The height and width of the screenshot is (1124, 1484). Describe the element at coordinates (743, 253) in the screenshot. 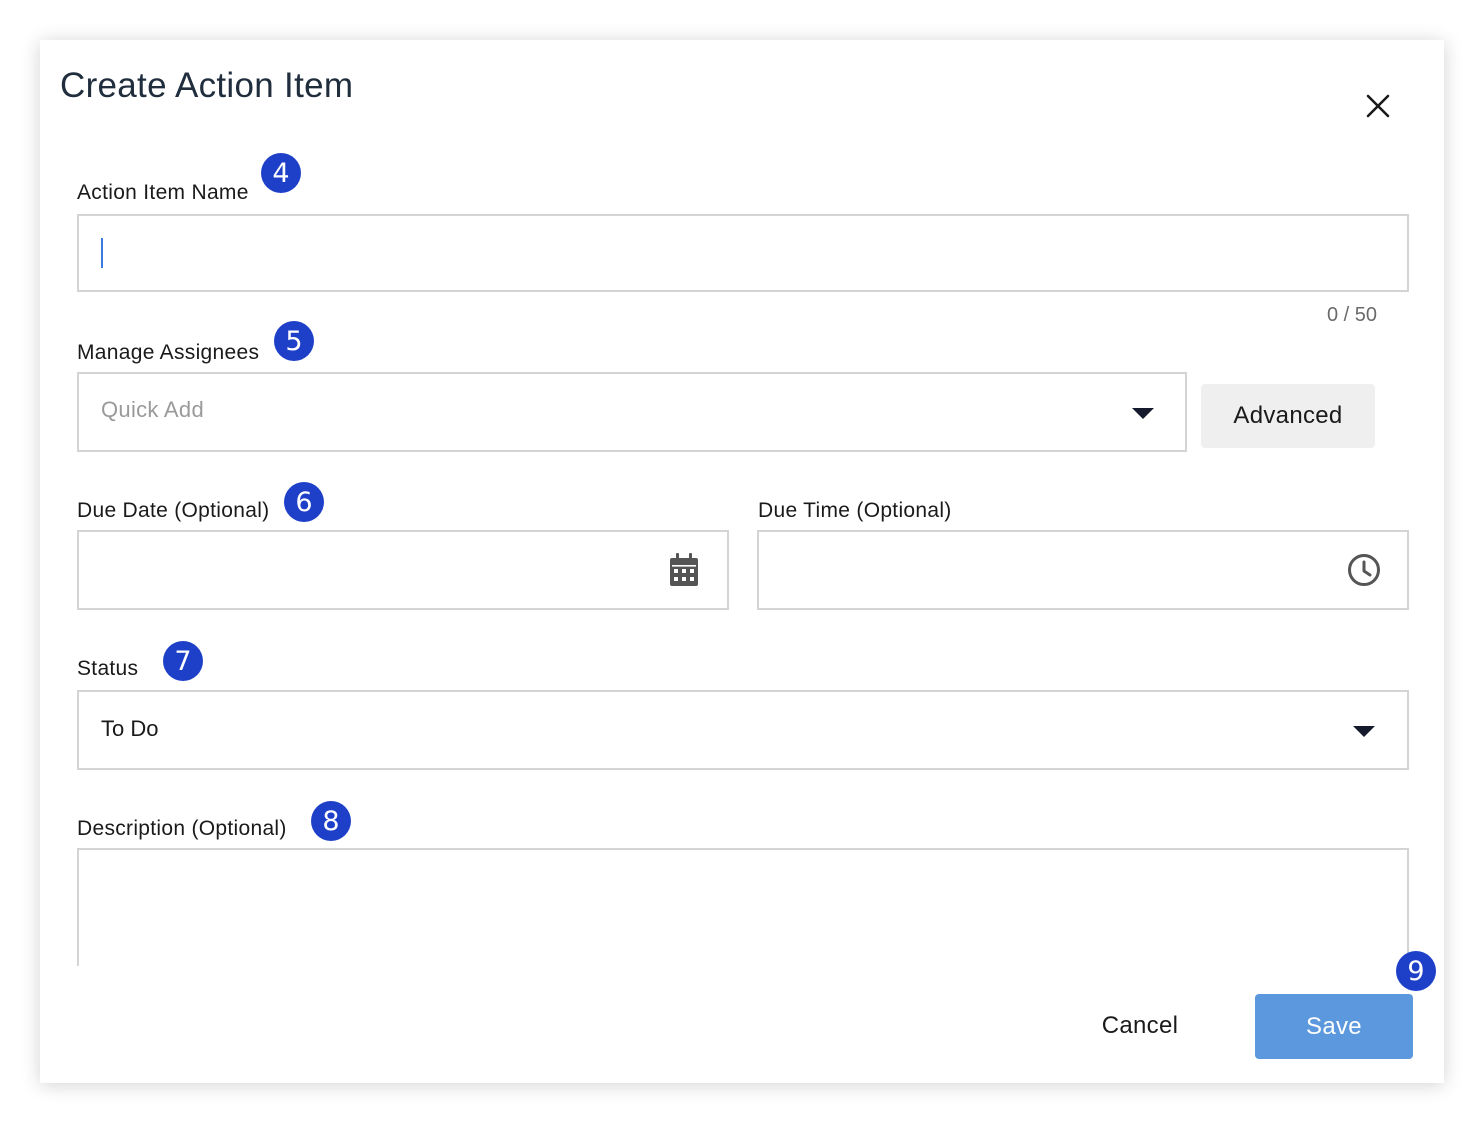

I see `action-item-name-input` at that location.